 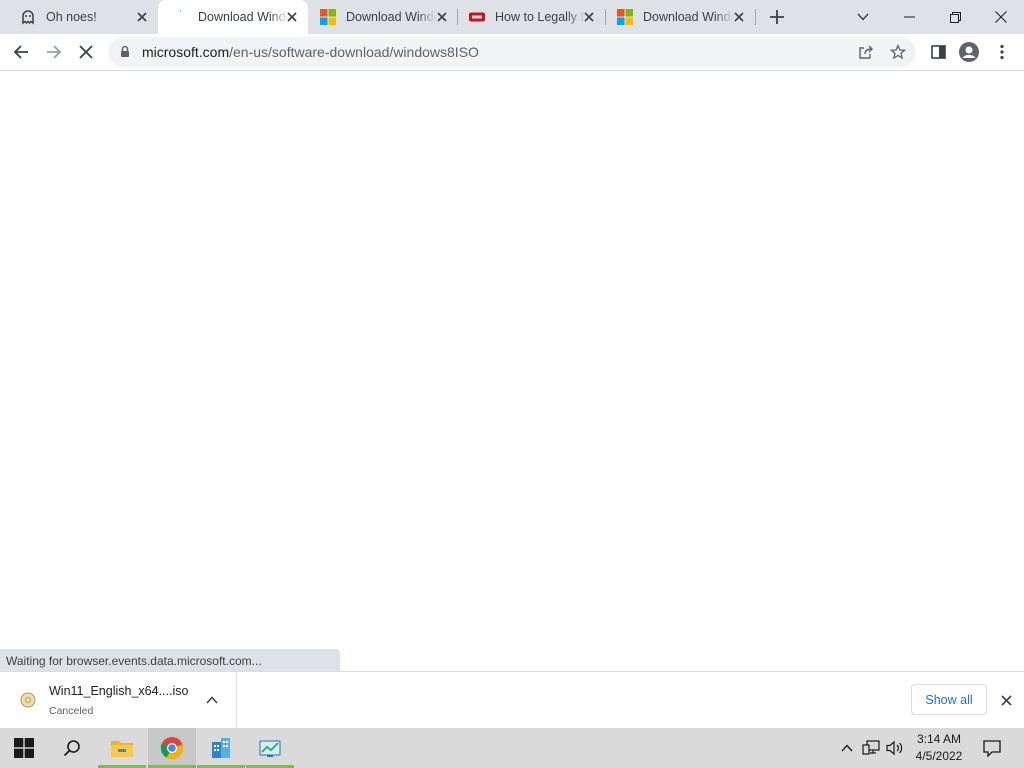 I want to click on tab-search-button, so click(x=863, y=17).